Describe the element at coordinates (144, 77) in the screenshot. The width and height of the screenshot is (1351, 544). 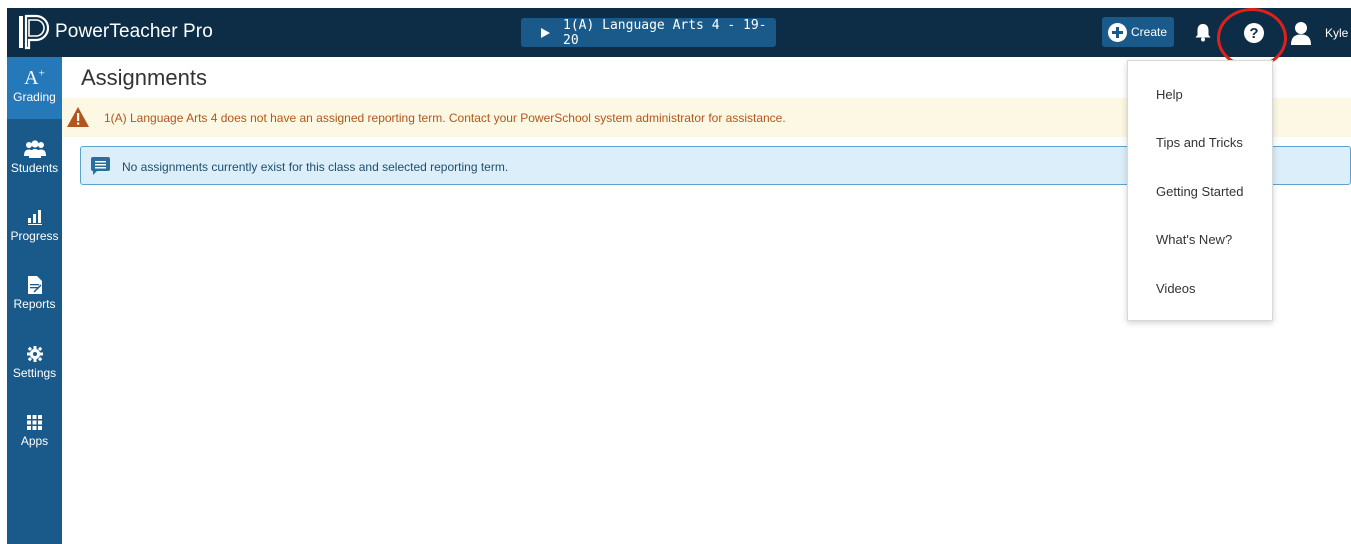
I see `page-title: Assignments` at that location.